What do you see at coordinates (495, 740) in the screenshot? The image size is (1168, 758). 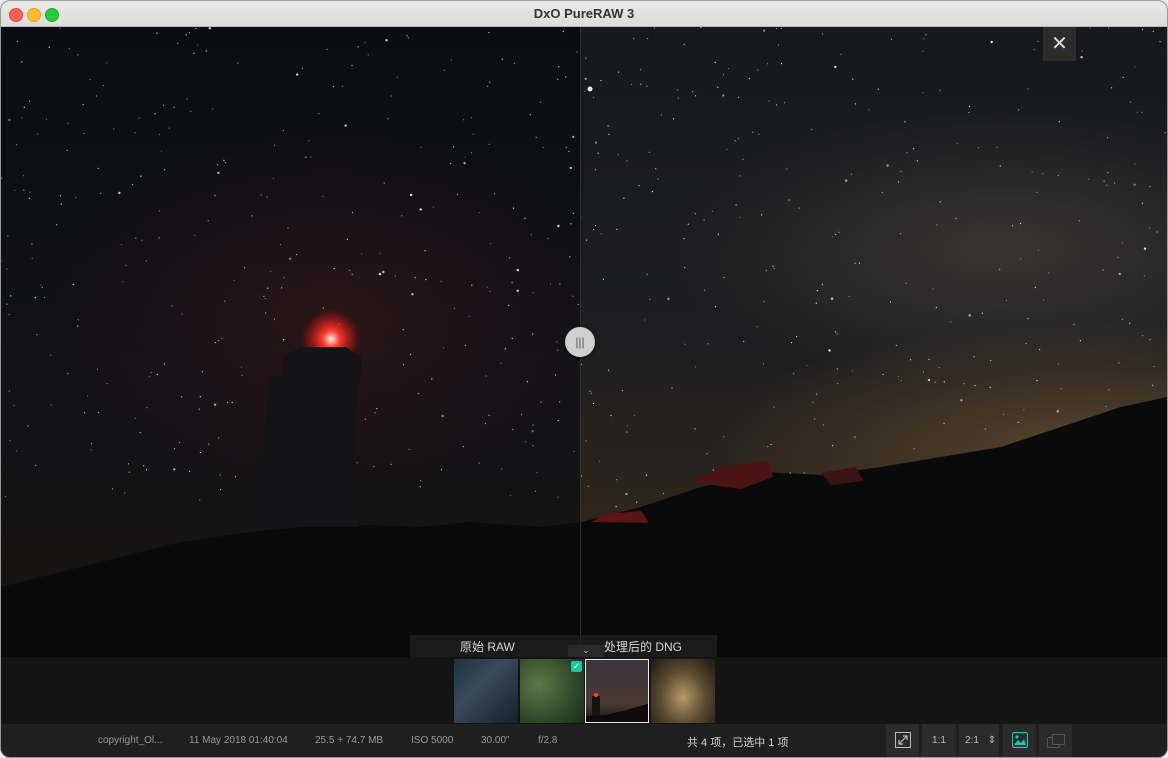 I see `exposure-value: 30.00"` at bounding box center [495, 740].